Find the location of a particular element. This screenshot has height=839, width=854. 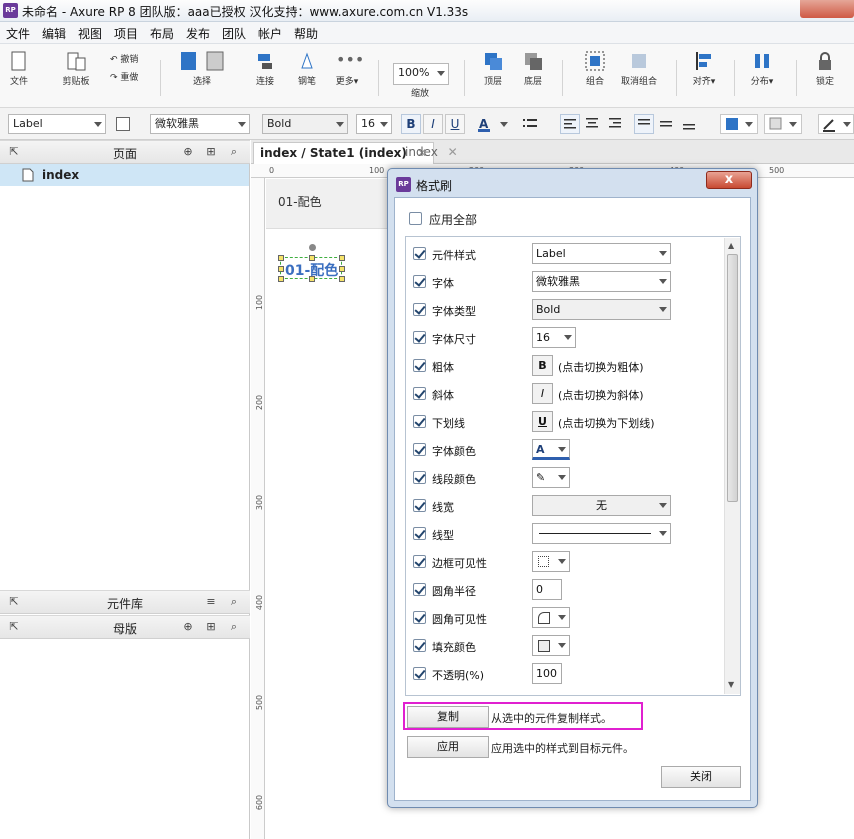

line-color-picker: ✎ is located at coordinates (551, 477).